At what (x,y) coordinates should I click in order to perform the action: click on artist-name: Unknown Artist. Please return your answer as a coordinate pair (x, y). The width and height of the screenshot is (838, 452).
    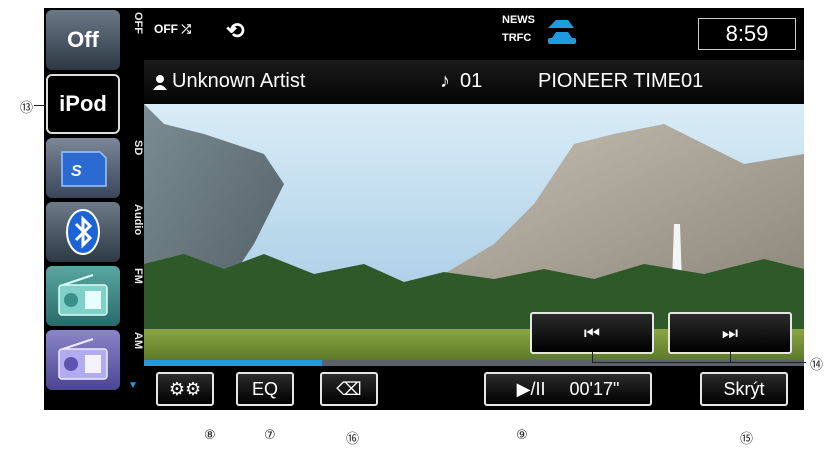
    Looking at the image, I should click on (239, 81).